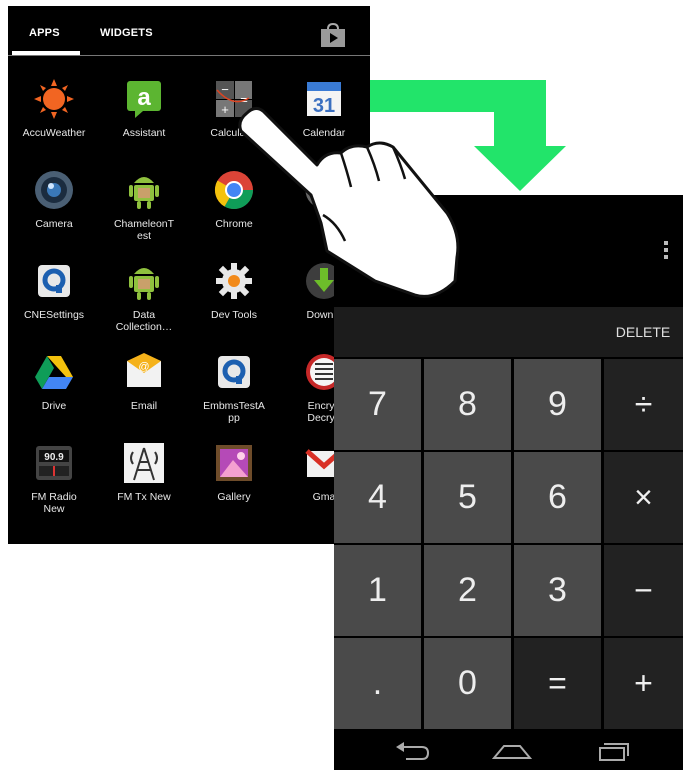  I want to click on key-9: 9, so click(557, 404).